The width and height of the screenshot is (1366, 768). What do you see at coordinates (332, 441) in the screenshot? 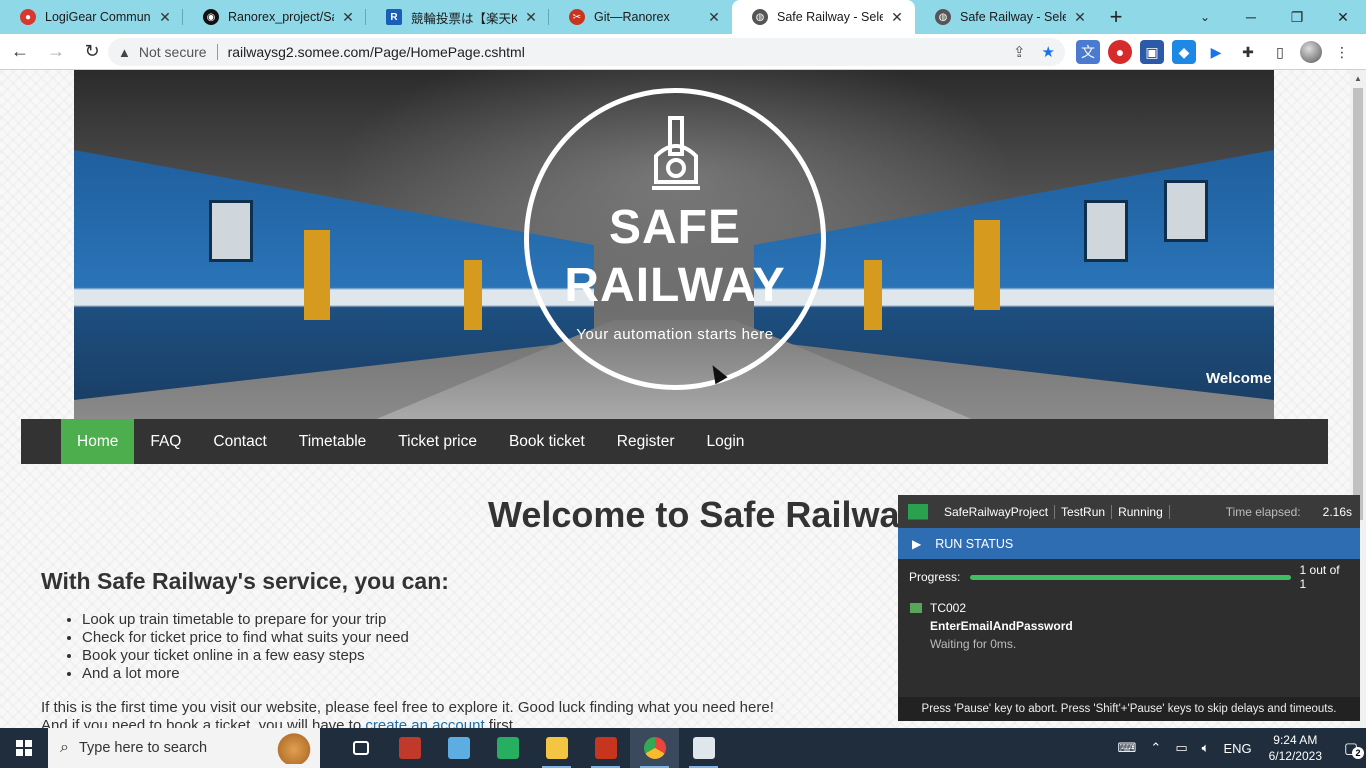
I see `nav-timetable: Timetable` at bounding box center [332, 441].